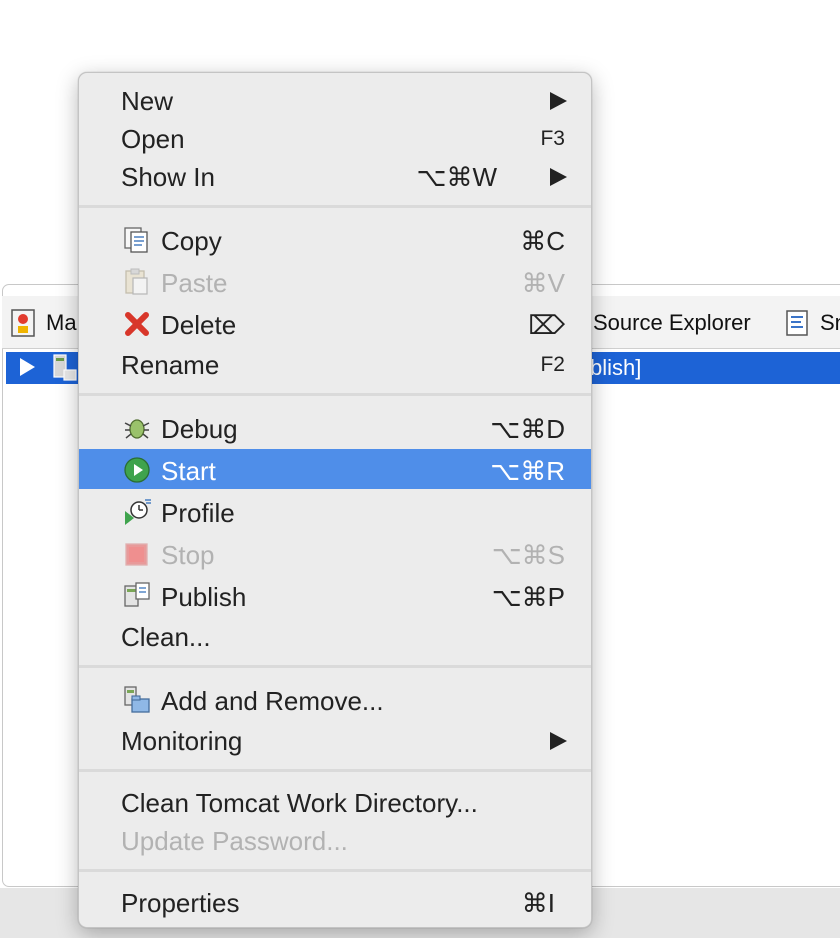 The height and width of the screenshot is (938, 840). What do you see at coordinates (335, 239) in the screenshot?
I see `menu-item-copy: Copy ⌘C` at bounding box center [335, 239].